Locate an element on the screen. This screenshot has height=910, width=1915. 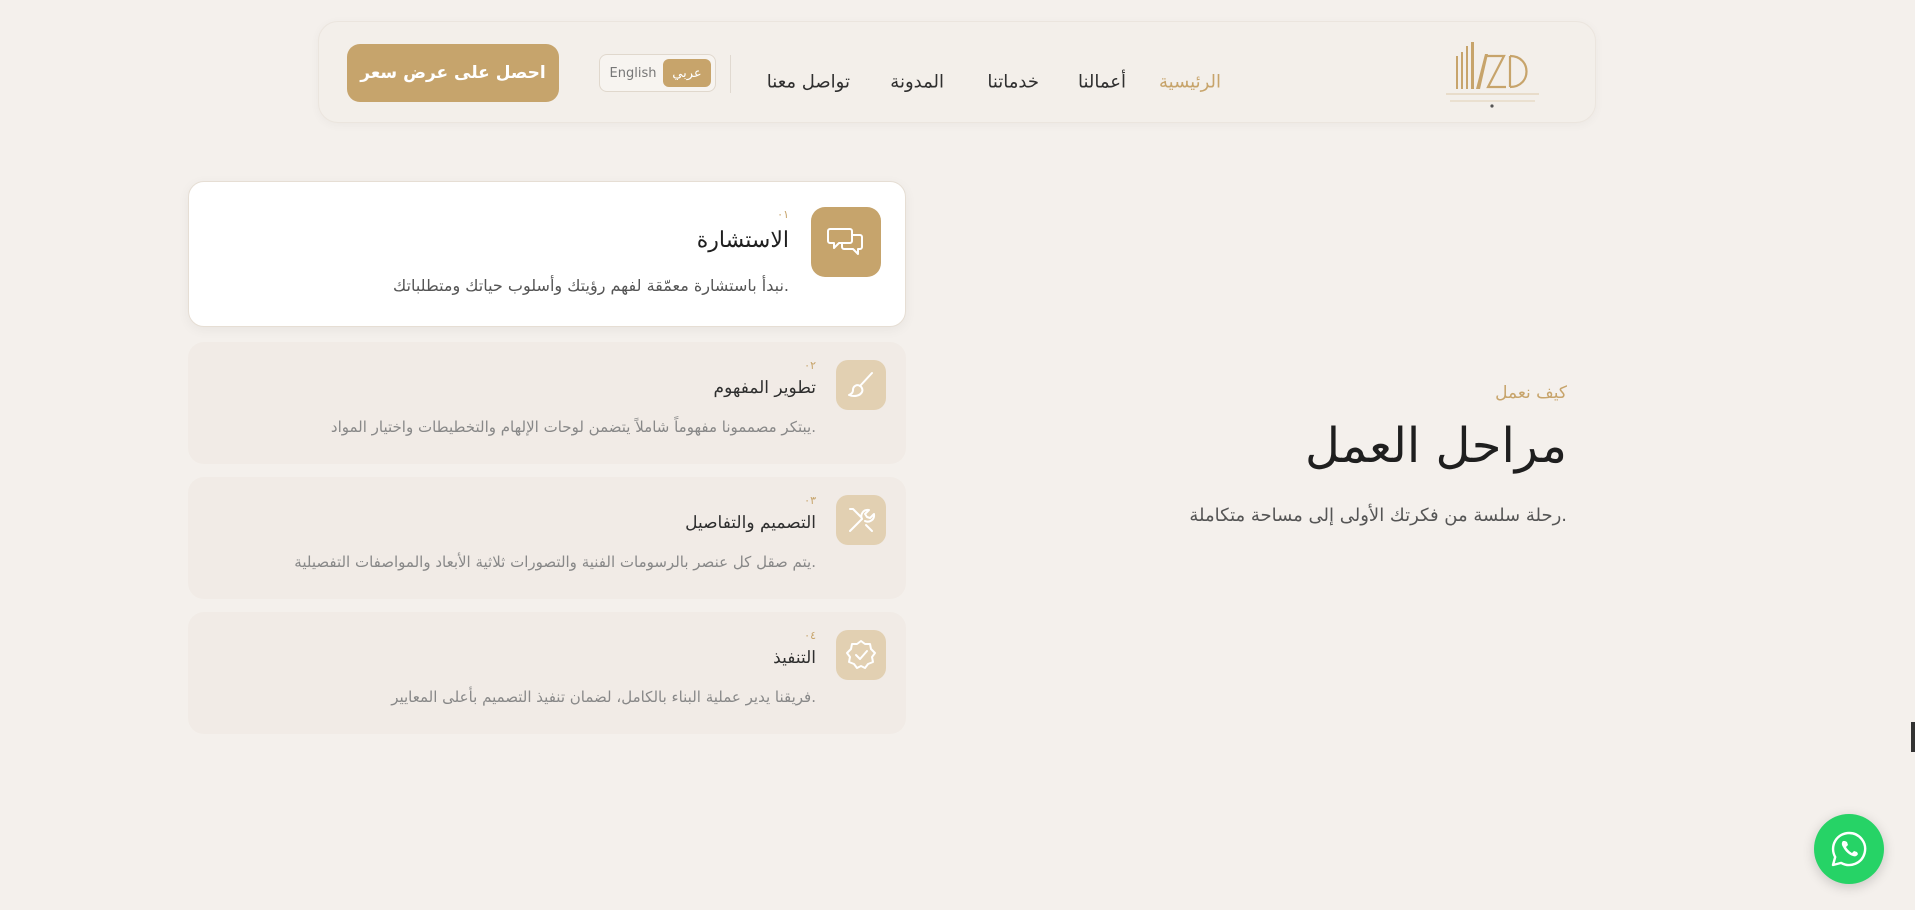
chat-bubbles-icon is located at coordinates (846, 242).